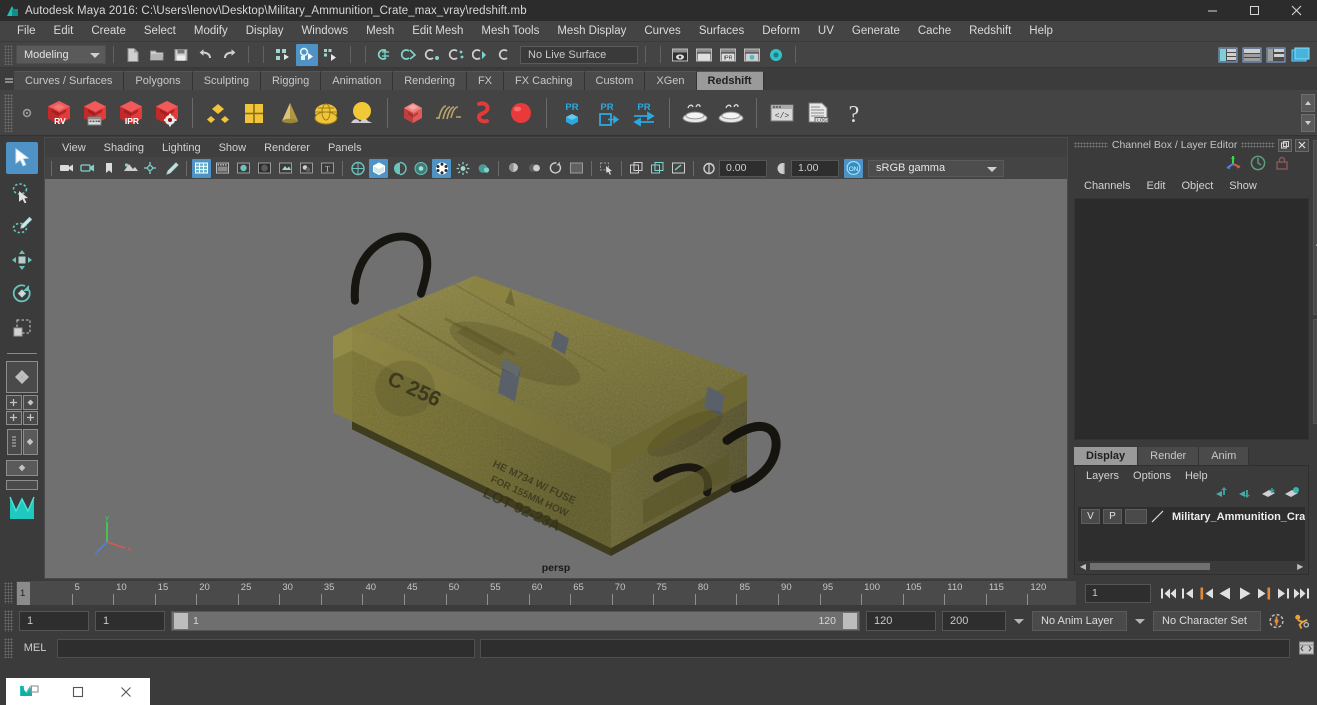 This screenshot has height=705, width=1317. I want to click on menu-mesh: Mesh, so click(380, 31).